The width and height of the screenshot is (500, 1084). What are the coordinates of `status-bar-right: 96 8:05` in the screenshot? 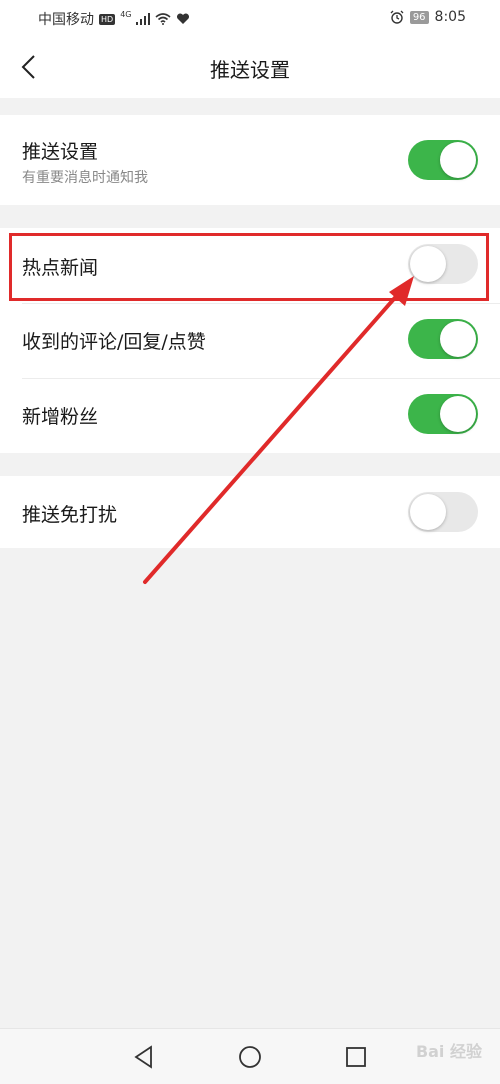 It's located at (428, 17).